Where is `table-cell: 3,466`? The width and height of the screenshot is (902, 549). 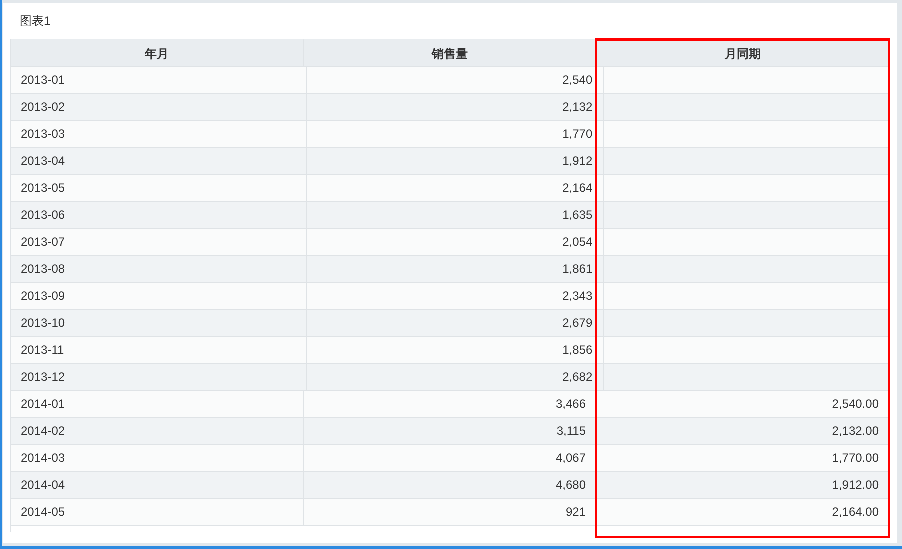 table-cell: 3,466 is located at coordinates (450, 404).